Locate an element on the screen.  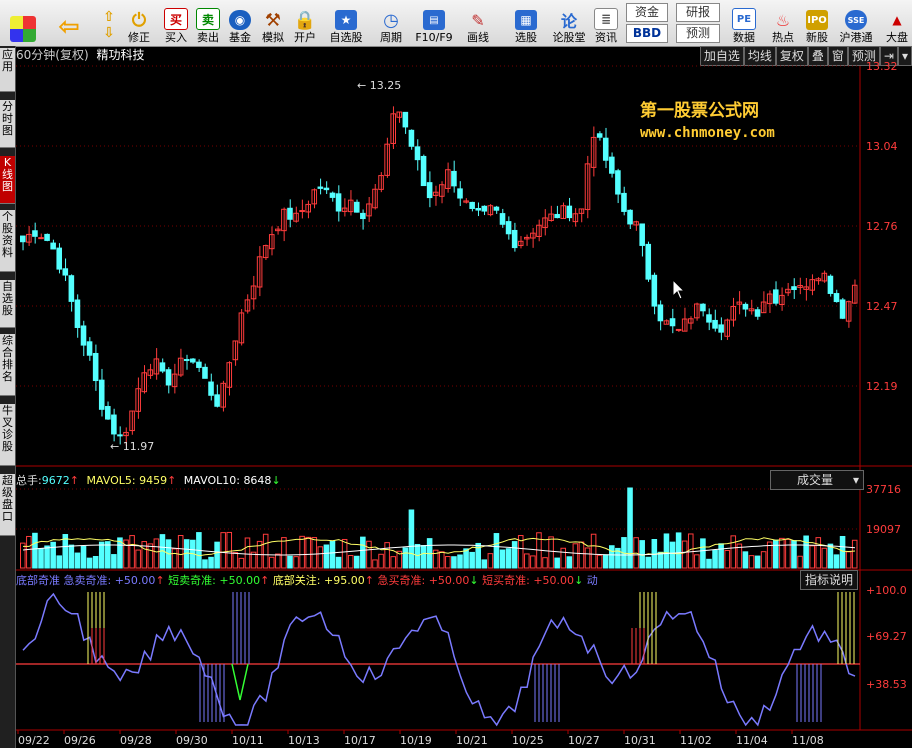
x-axis-label: 10/11 is located at coordinates (248, 740).